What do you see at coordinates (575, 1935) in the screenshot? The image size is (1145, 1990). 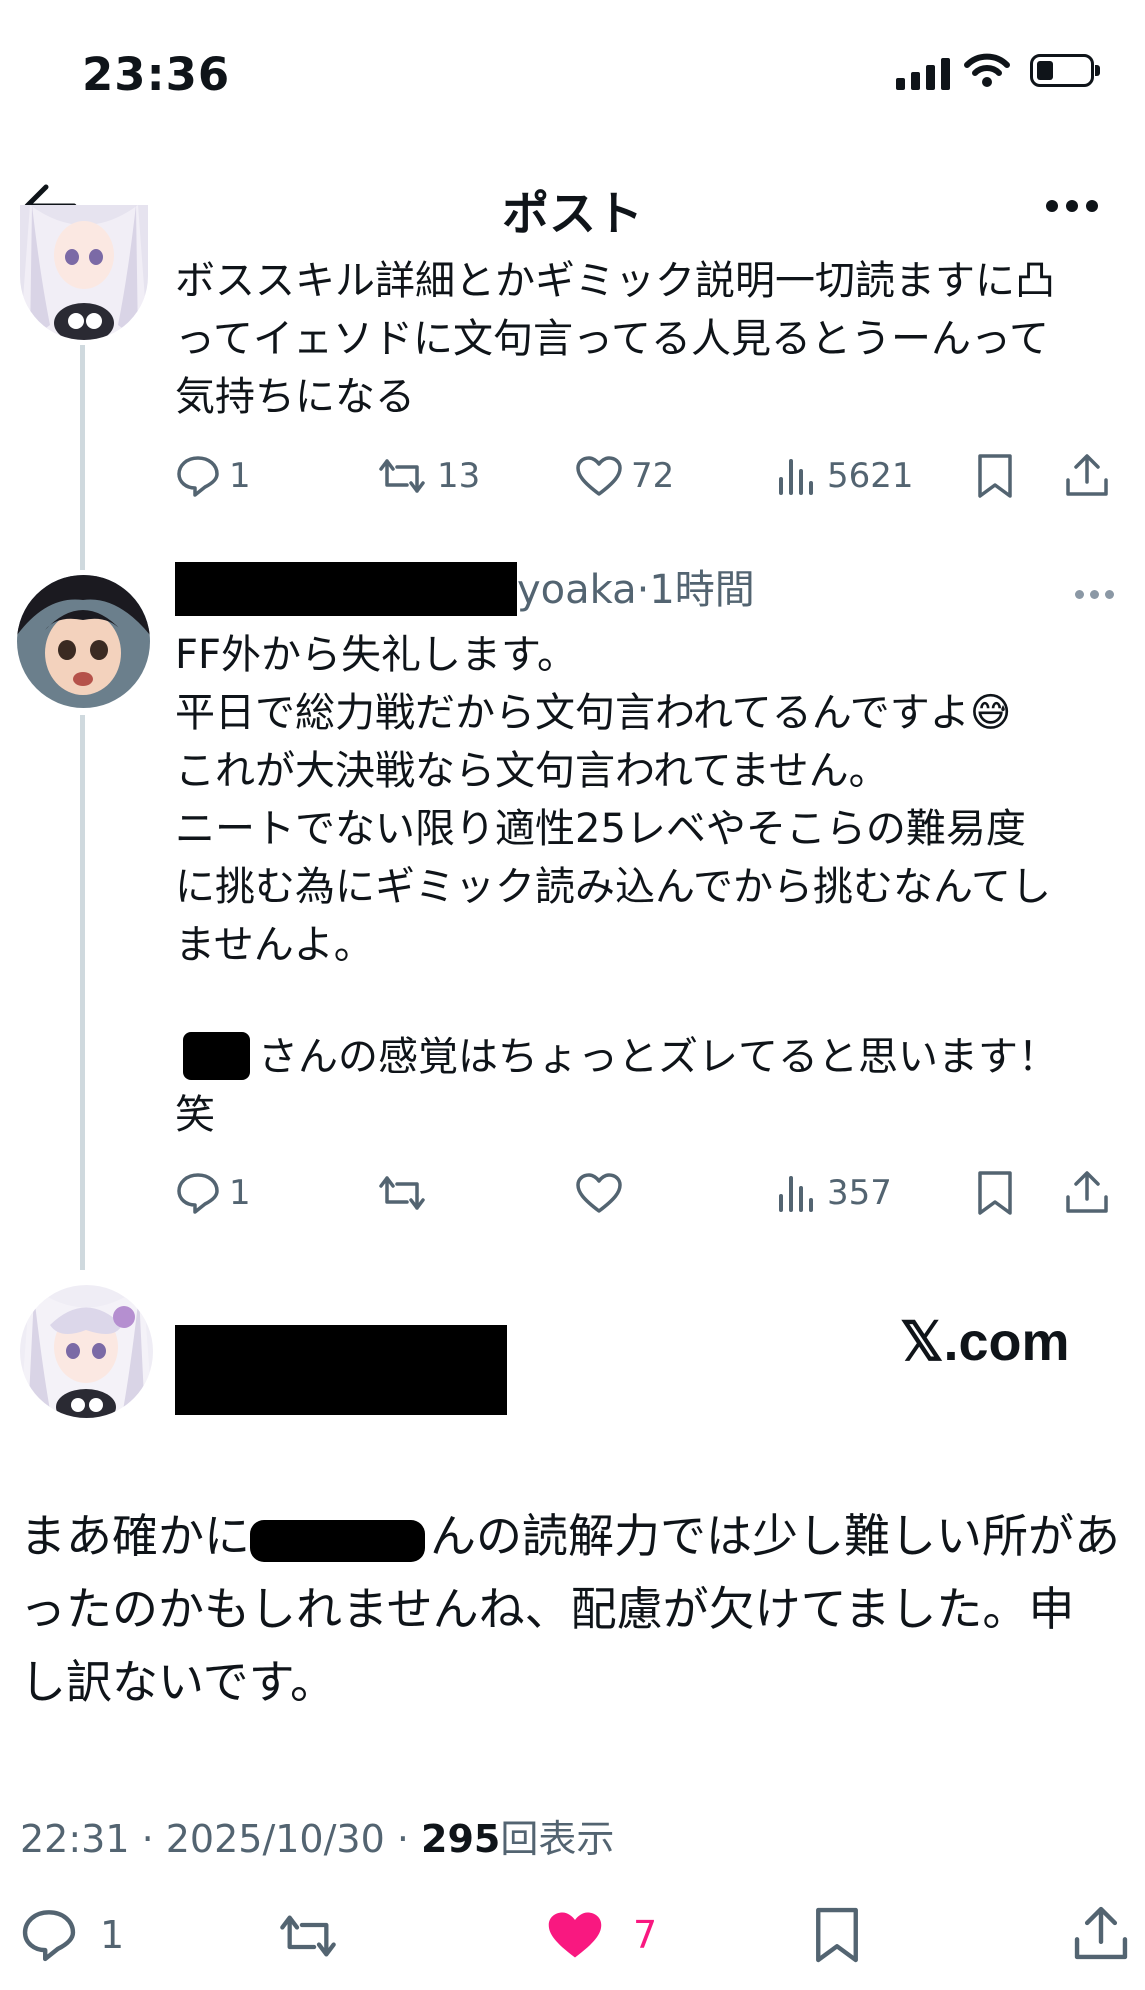 I see `heart-filled-icon` at bounding box center [575, 1935].